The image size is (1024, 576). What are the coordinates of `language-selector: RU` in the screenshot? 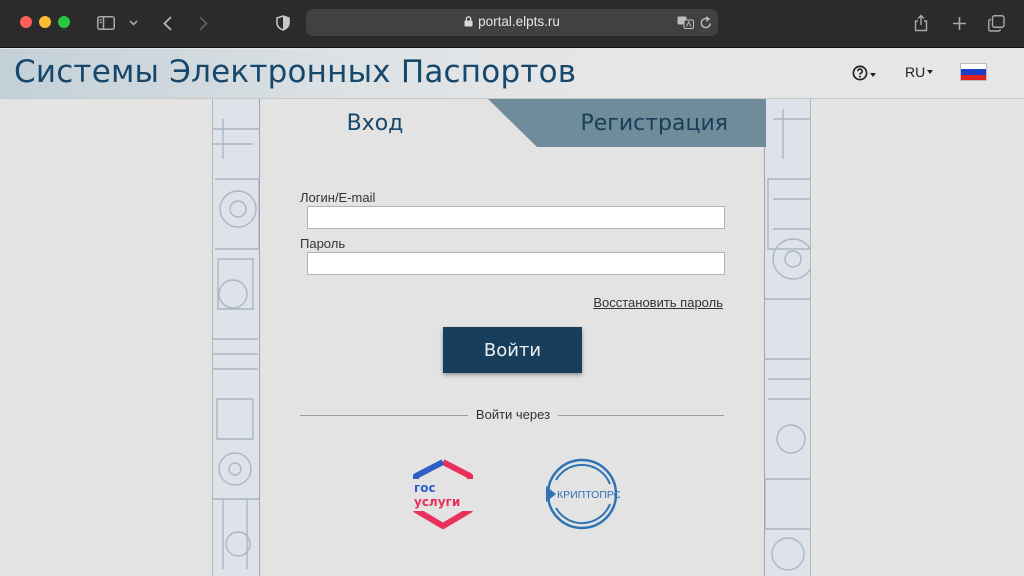 It's located at (919, 72).